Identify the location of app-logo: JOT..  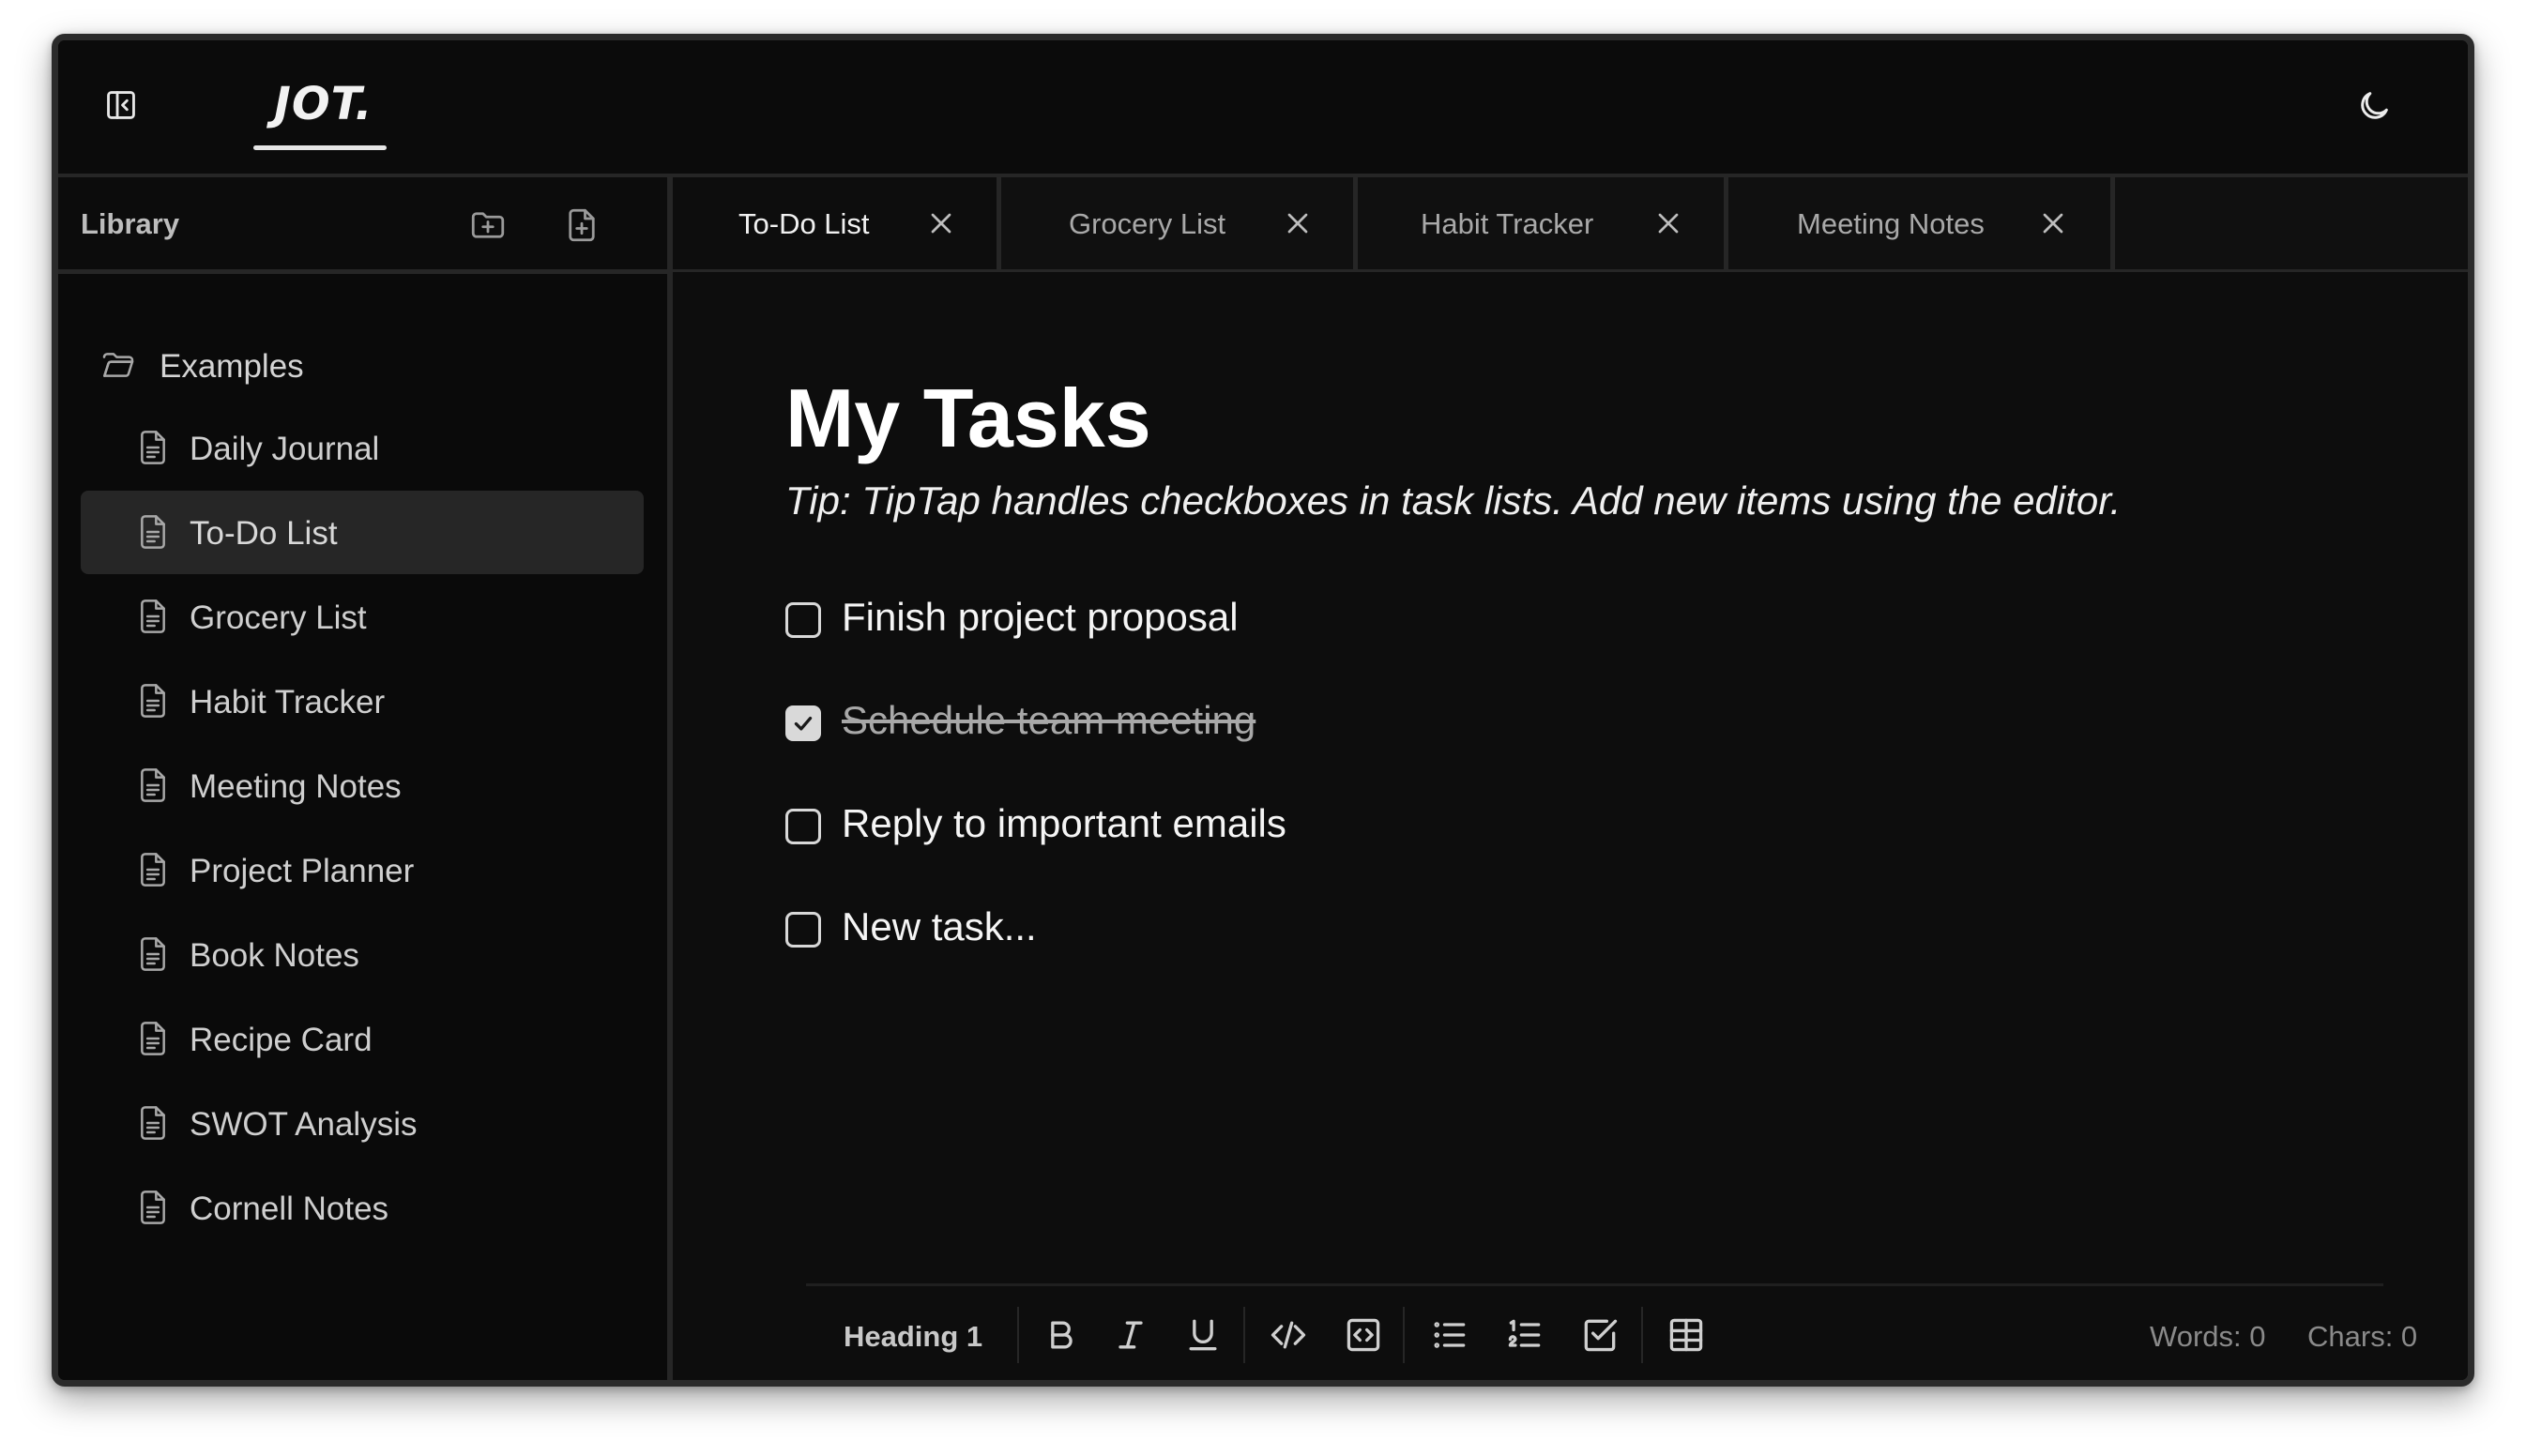
(323, 104).